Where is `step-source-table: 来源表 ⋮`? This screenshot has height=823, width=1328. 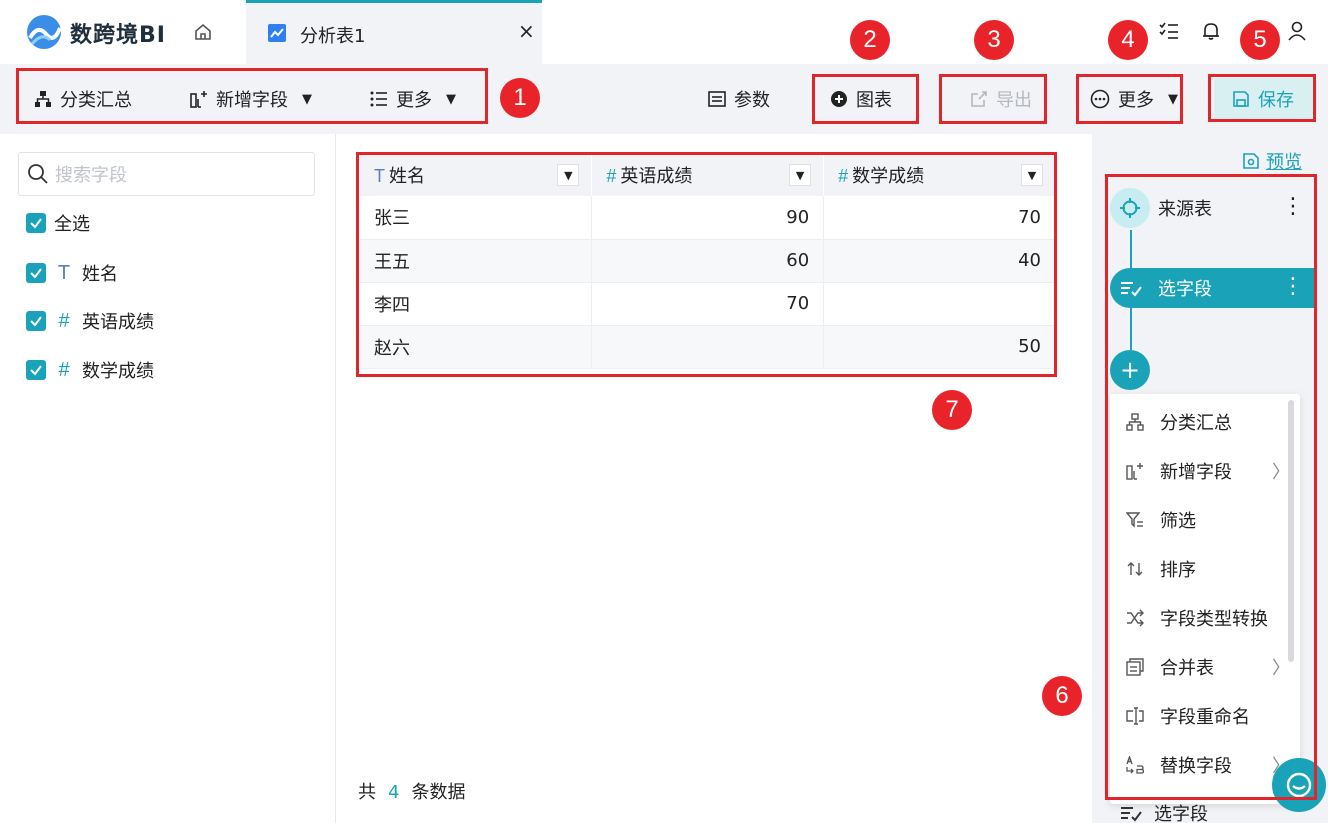
step-source-table: 来源表 ⋮ is located at coordinates (1213, 208).